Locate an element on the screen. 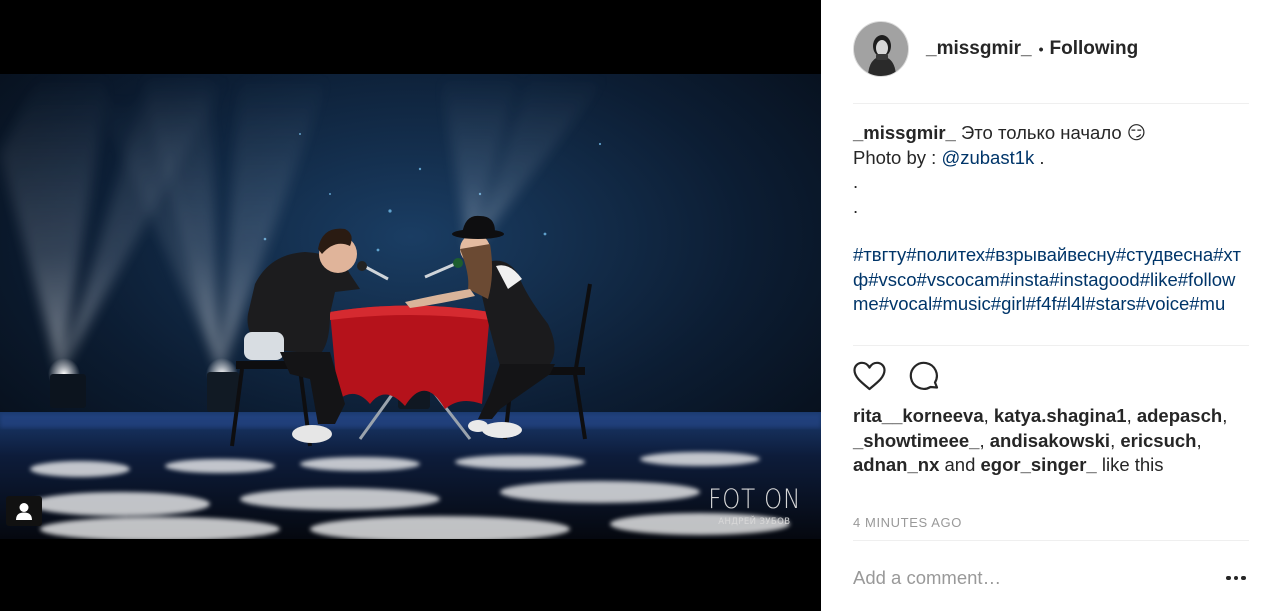 The width and height of the screenshot is (1280, 611). comment-button is located at coordinates (926, 376).